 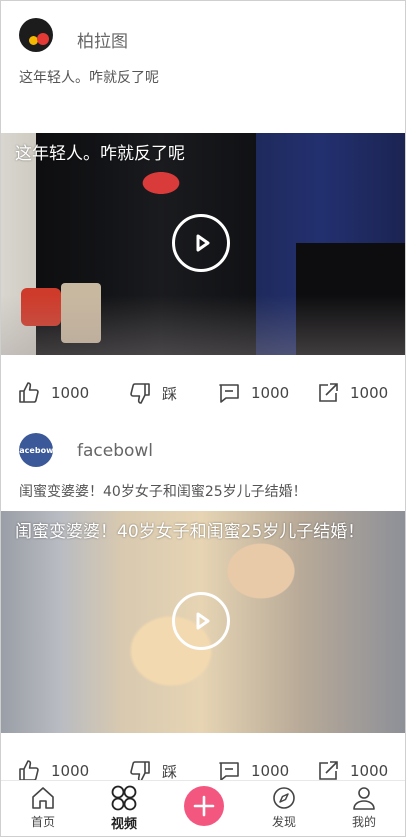 I want to click on tab-discover: 发现, so click(x=284, y=808).